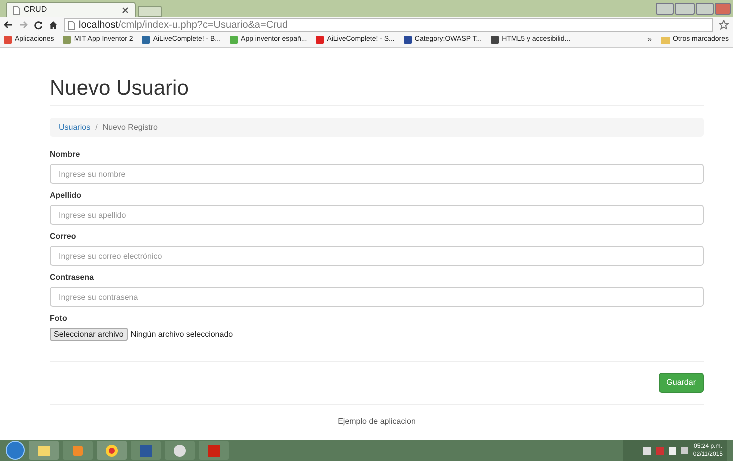  I want to click on input-field: Ingrese su contrasena, so click(377, 297).